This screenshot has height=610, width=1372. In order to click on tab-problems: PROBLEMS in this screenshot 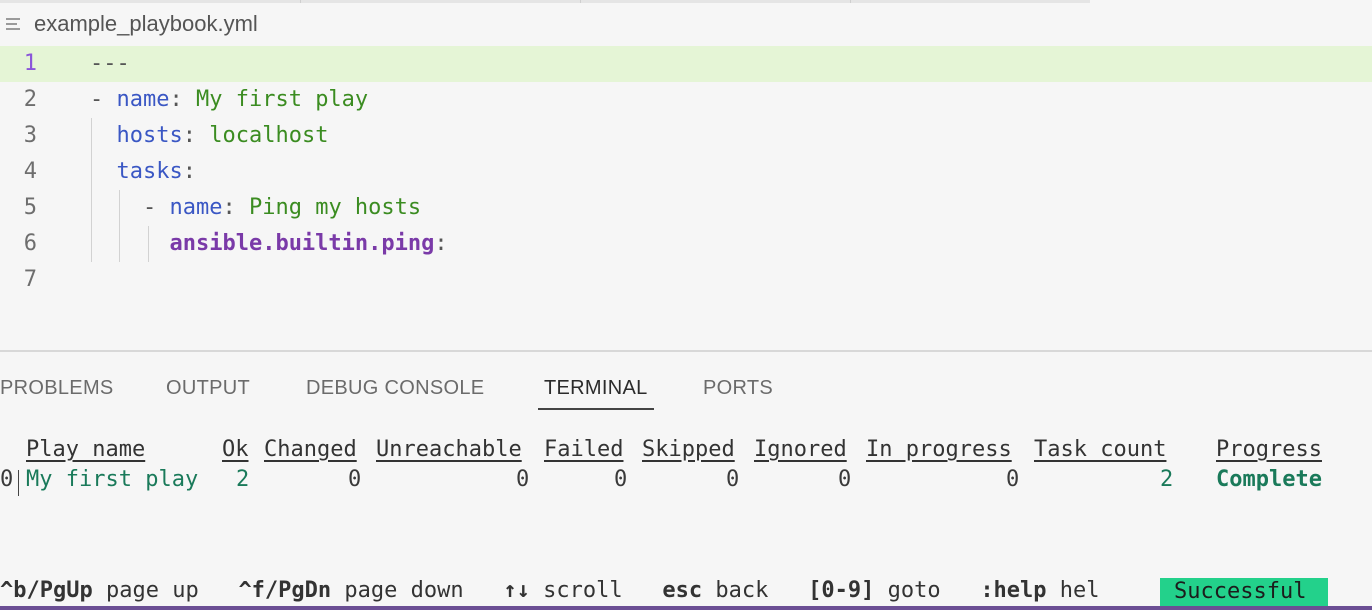, I will do `click(57, 389)`.